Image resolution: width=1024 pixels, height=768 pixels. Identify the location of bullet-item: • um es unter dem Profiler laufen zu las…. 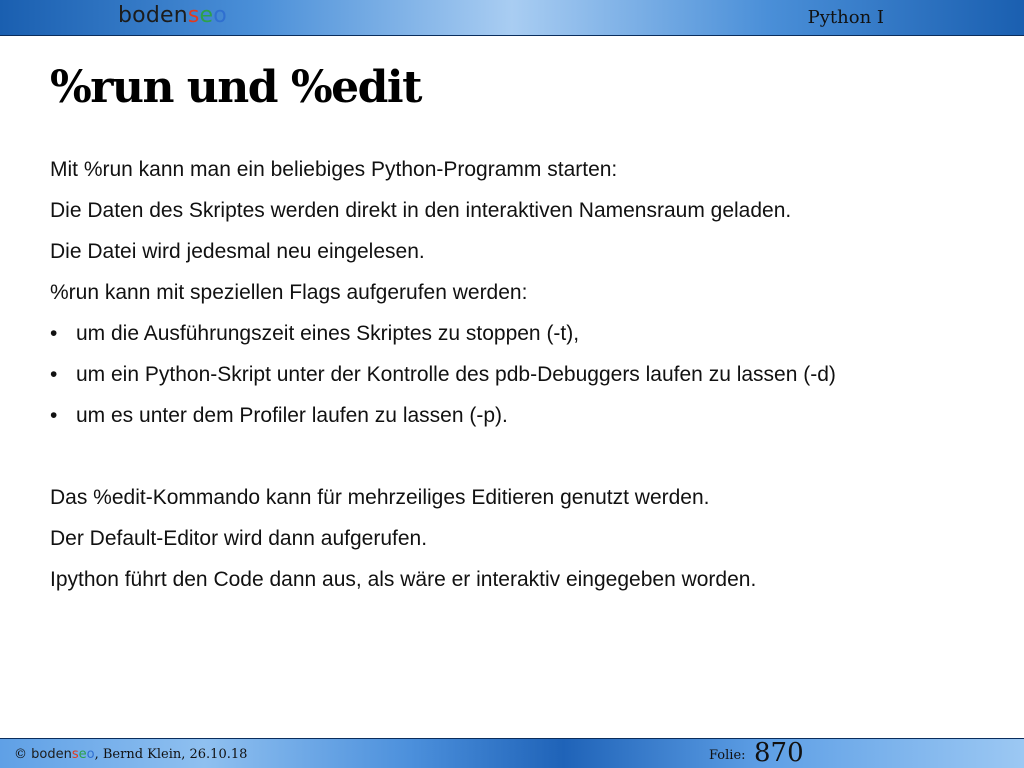
(530, 418).